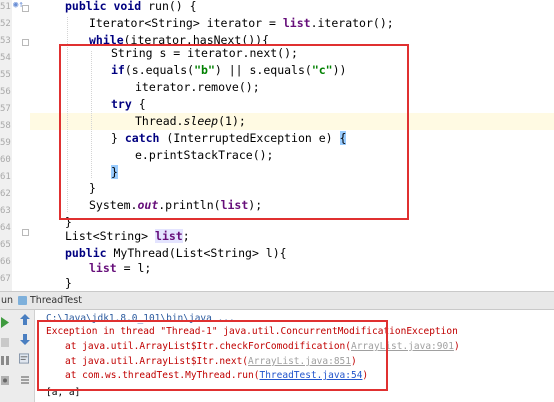  Describe the element at coordinates (5, 211) in the screenshot. I see `line-number: 63` at that location.